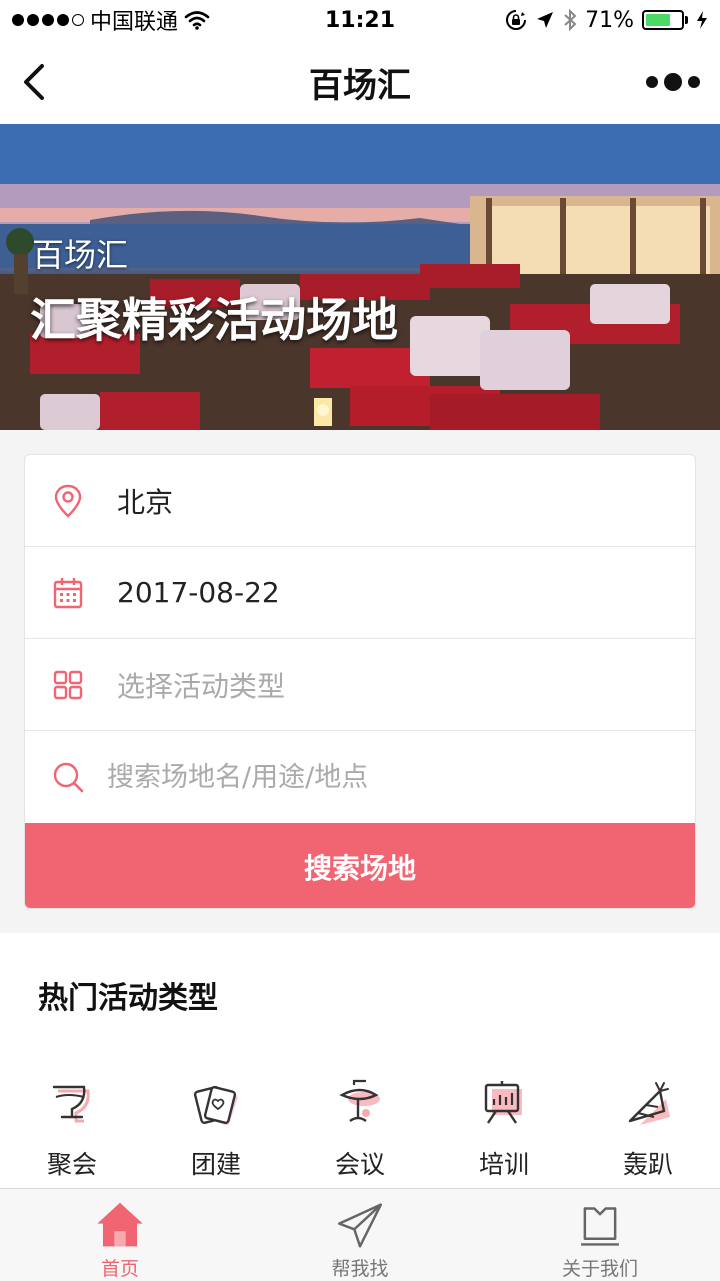 This screenshot has height=1281, width=720. I want to click on keyword-row, so click(360, 777).